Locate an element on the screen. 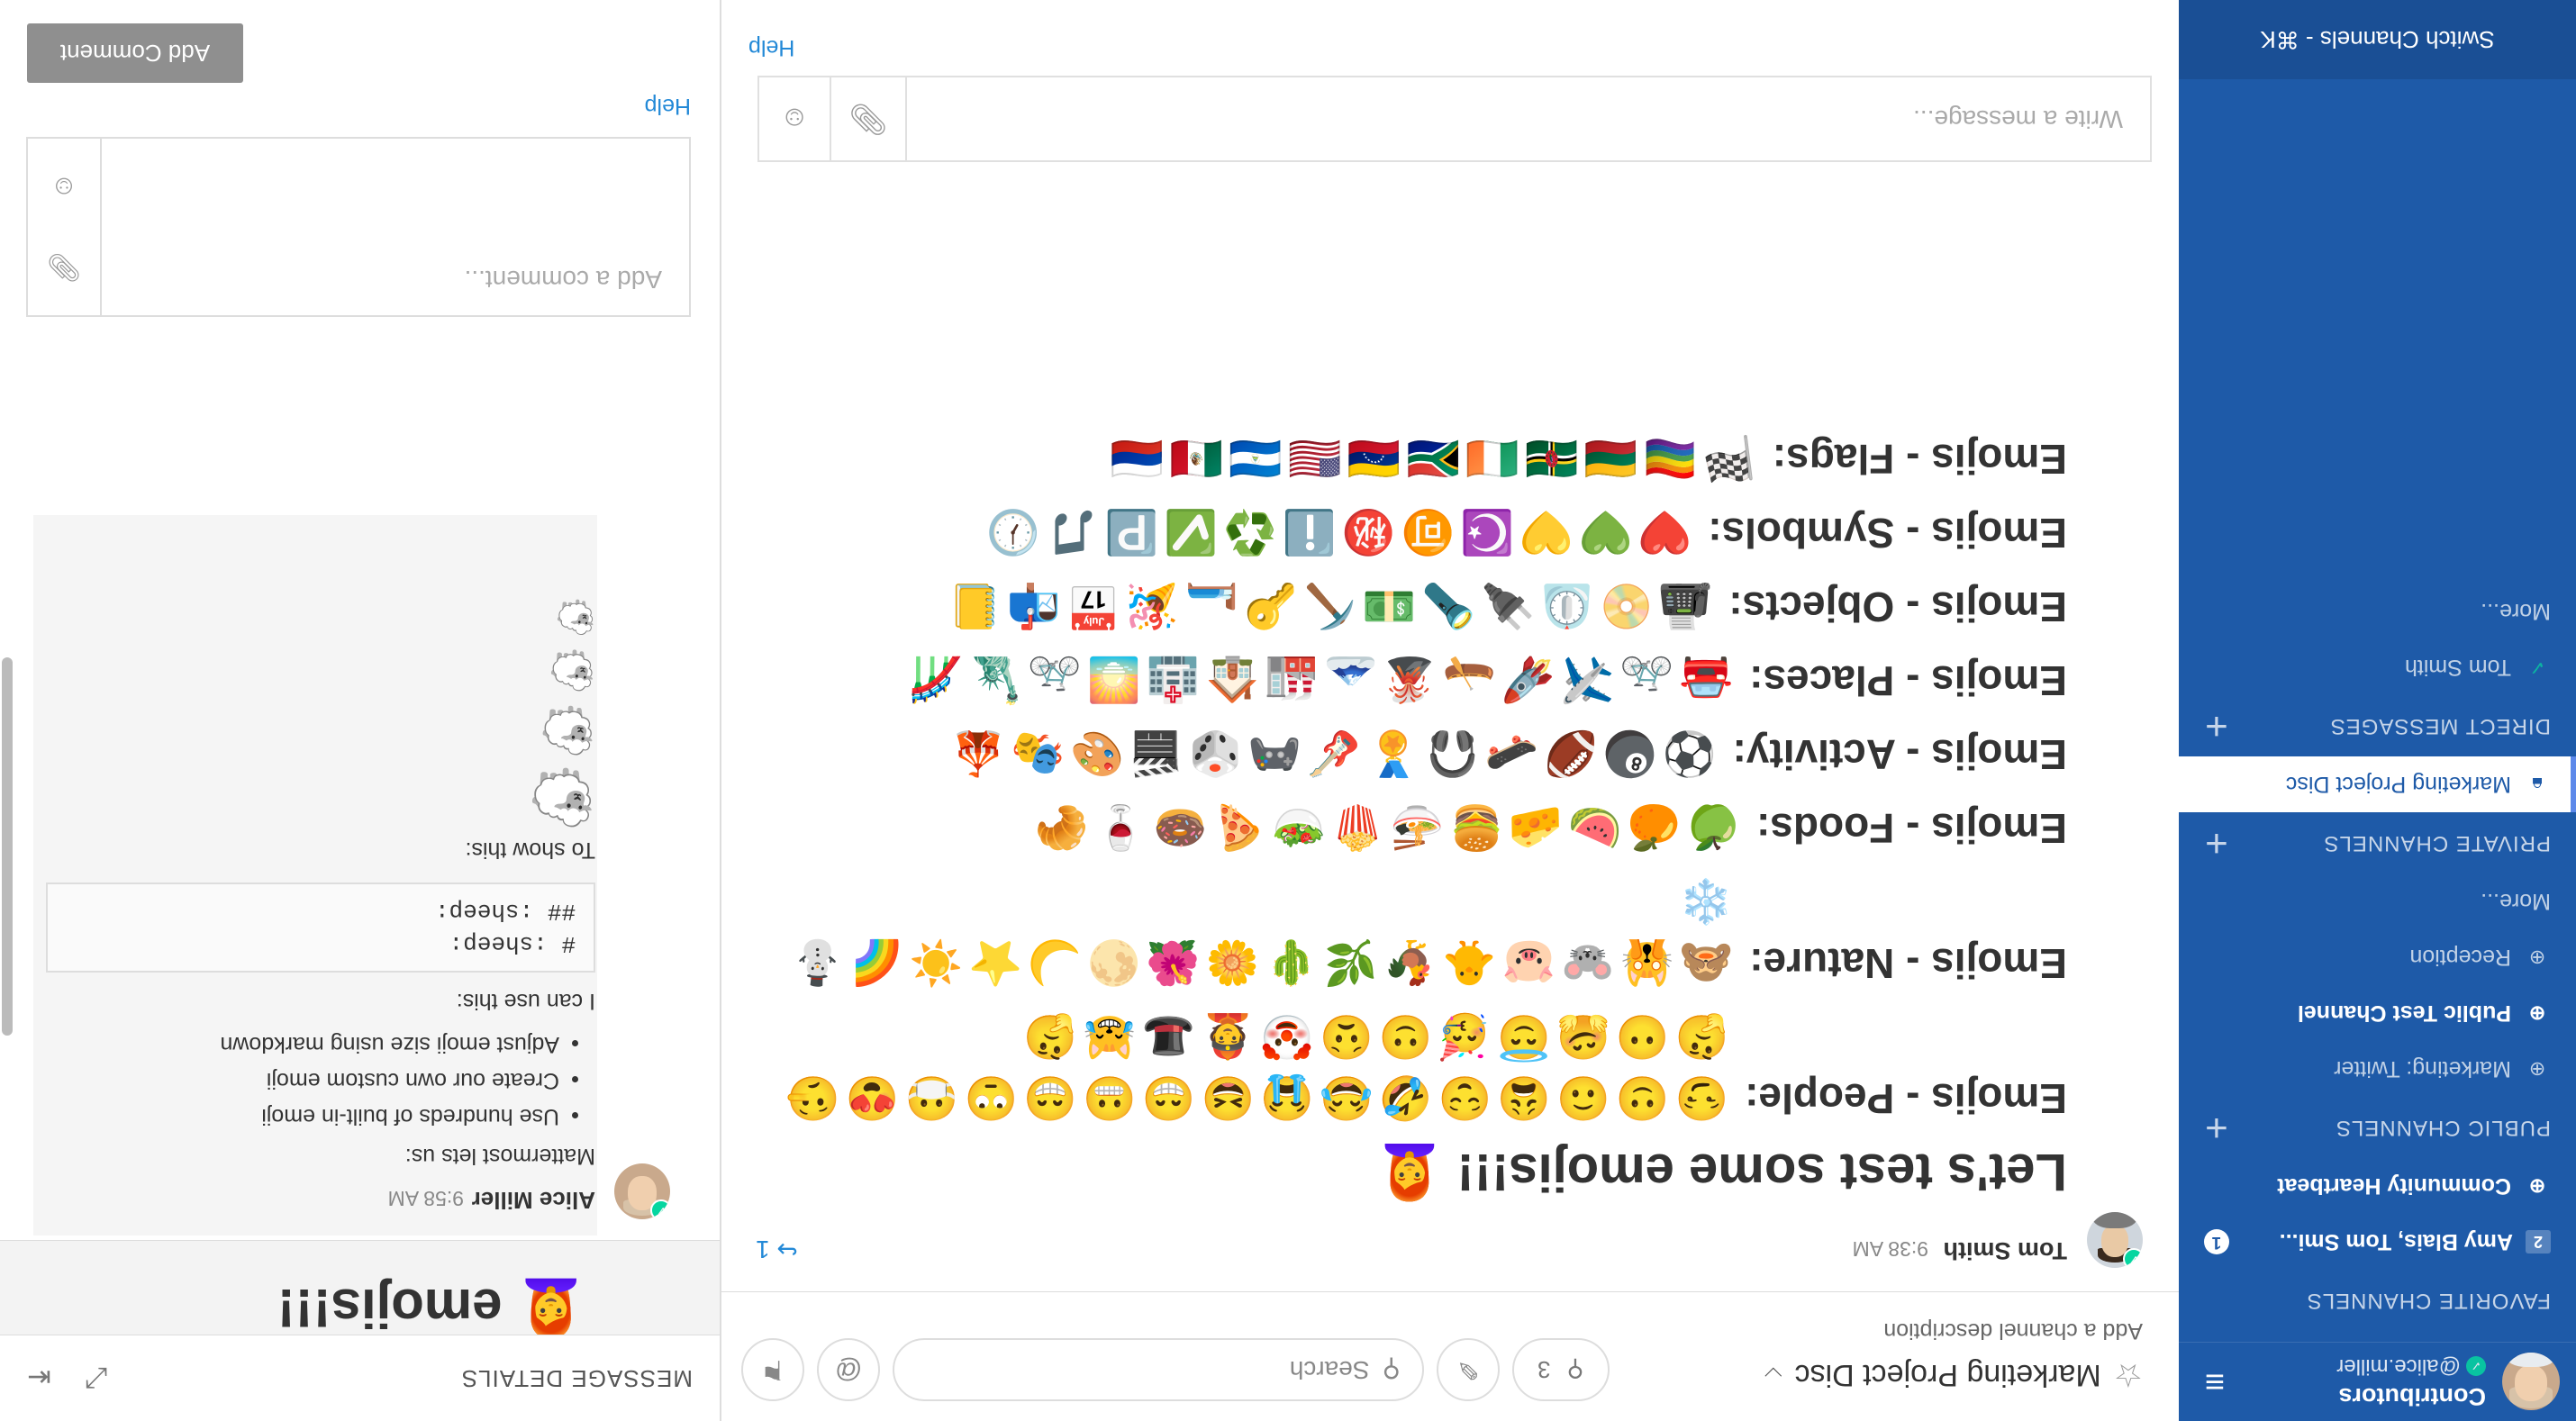  scrollbar is located at coordinates (7, 846).